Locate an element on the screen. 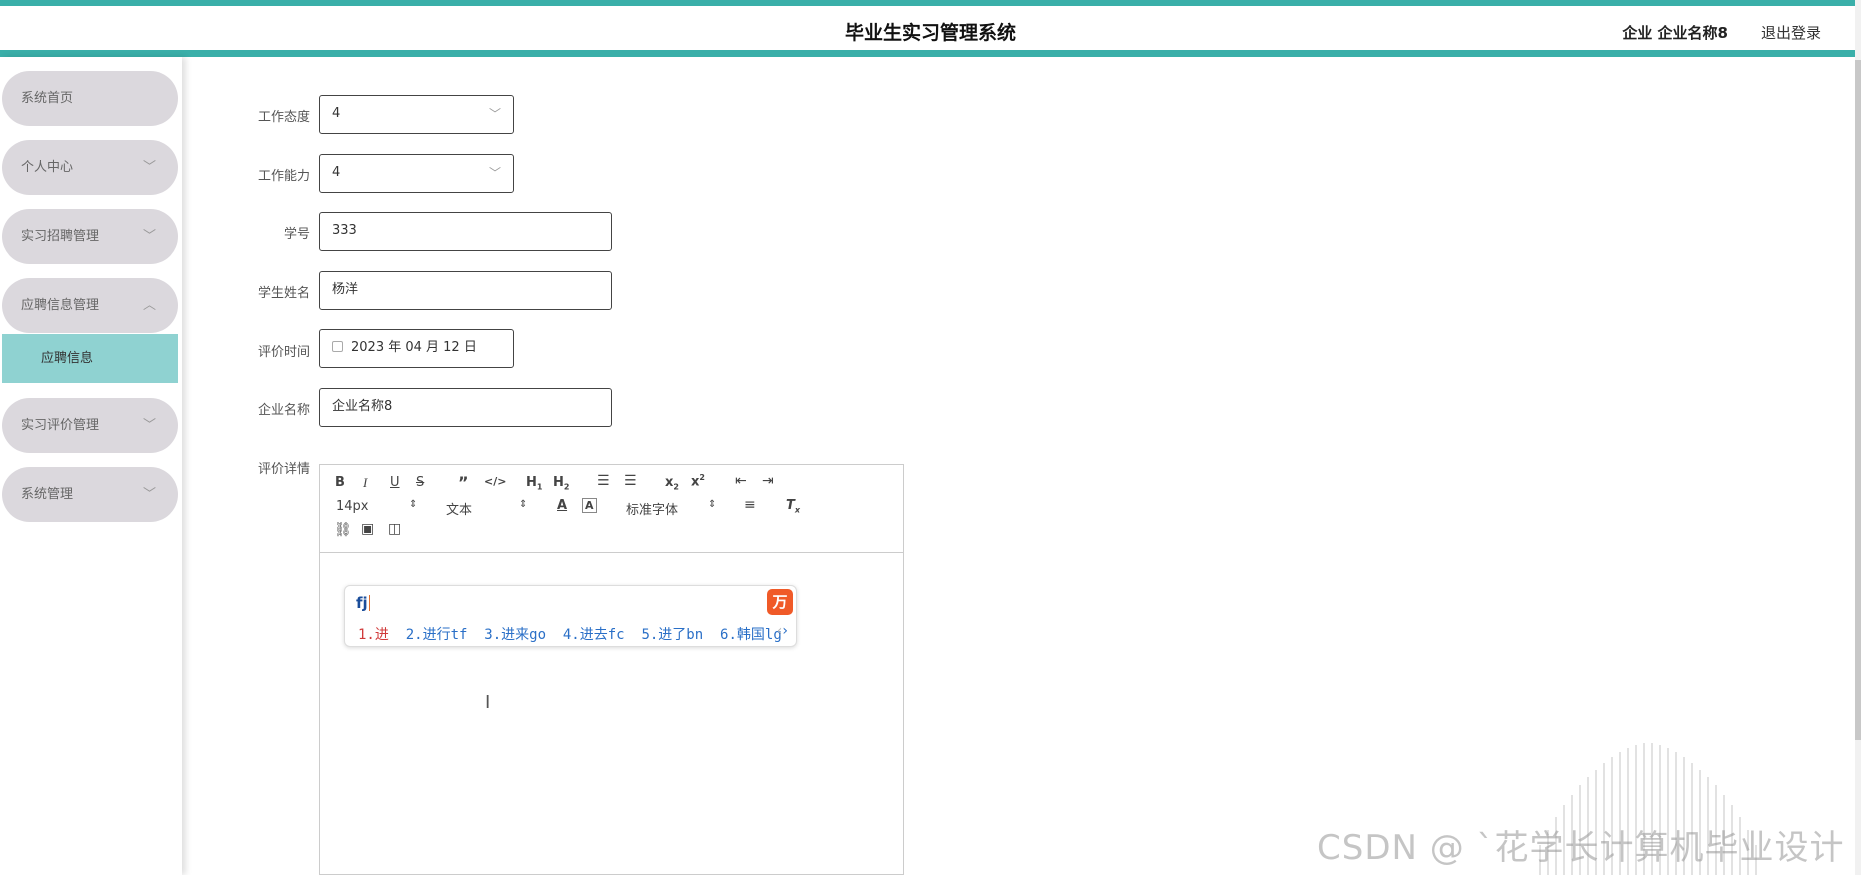 The height and width of the screenshot is (875, 1861). ime-input-text: fj is located at coordinates (363, 603).